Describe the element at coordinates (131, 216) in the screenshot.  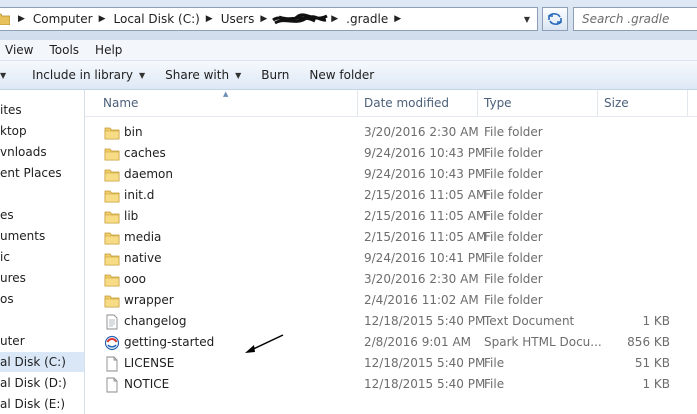
I see `file-name: lib` at that location.